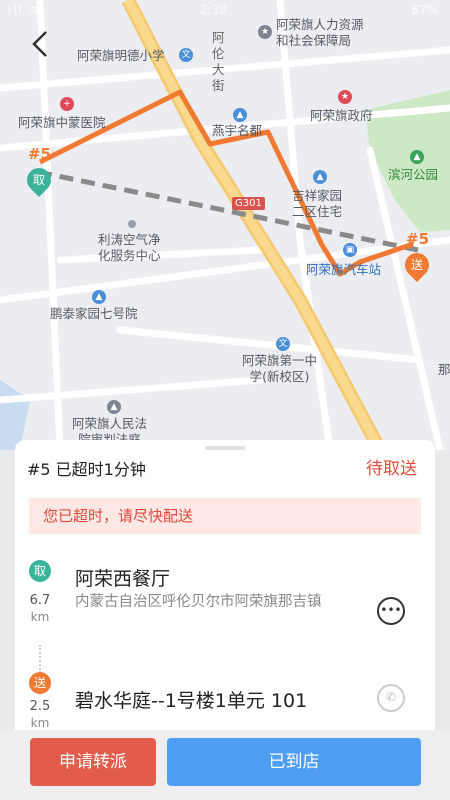 The width and height of the screenshot is (450, 800). I want to click on back-button, so click(45, 45).